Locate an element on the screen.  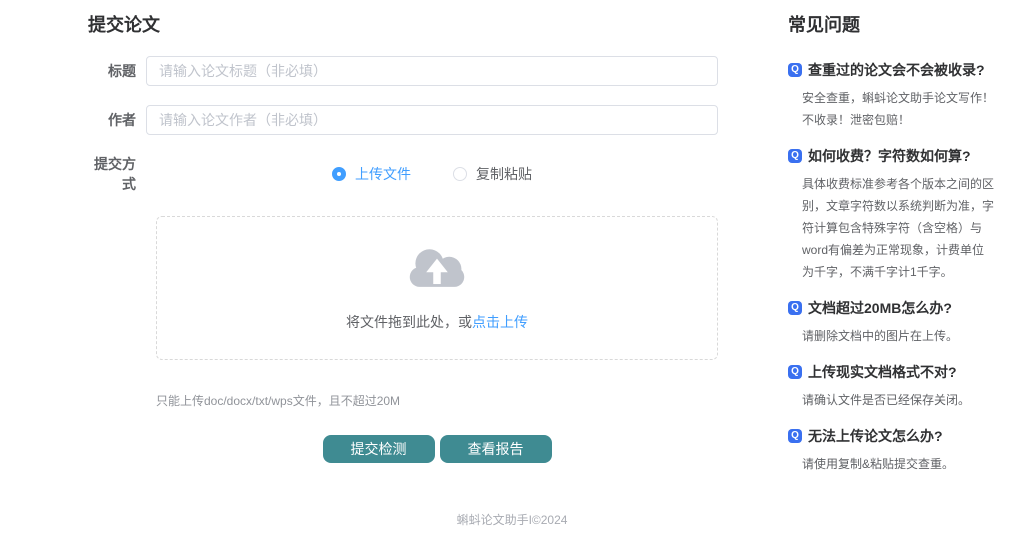
submit-detect-button: 提交检测 is located at coordinates (378, 449).